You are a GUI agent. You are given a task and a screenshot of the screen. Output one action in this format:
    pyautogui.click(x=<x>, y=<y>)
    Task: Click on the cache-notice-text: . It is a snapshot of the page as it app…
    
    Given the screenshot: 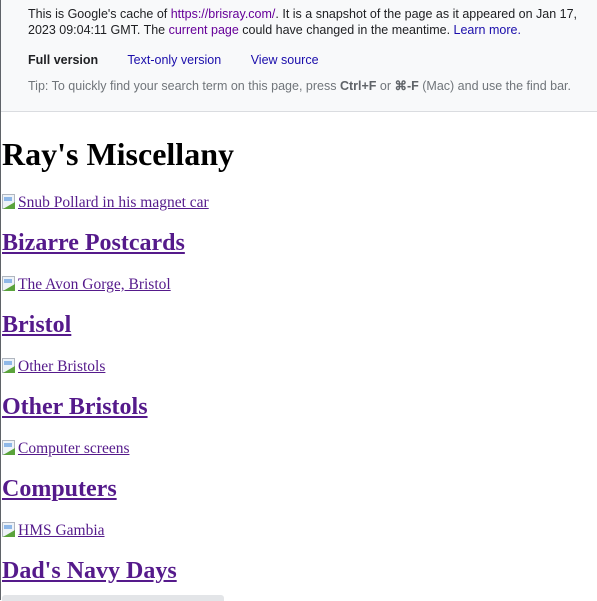 What is the action you would take?
    pyautogui.click(x=426, y=14)
    